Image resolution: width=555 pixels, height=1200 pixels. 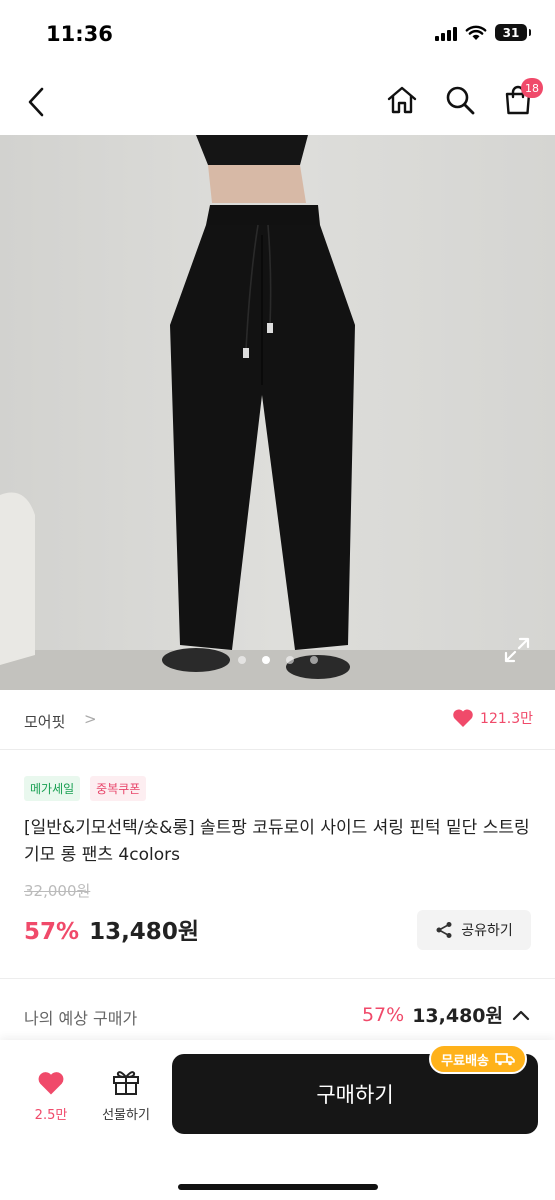 I want to click on chevron-right-icon: >, so click(x=90, y=719).